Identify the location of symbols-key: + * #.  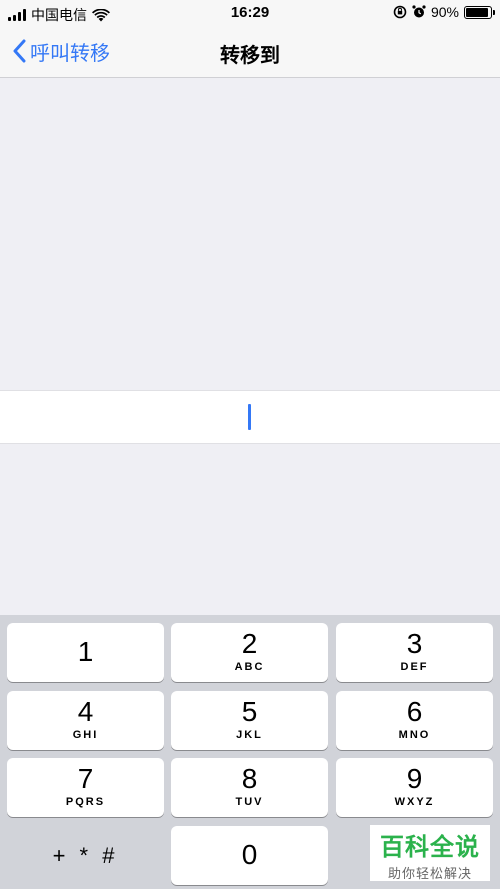
(85, 855).